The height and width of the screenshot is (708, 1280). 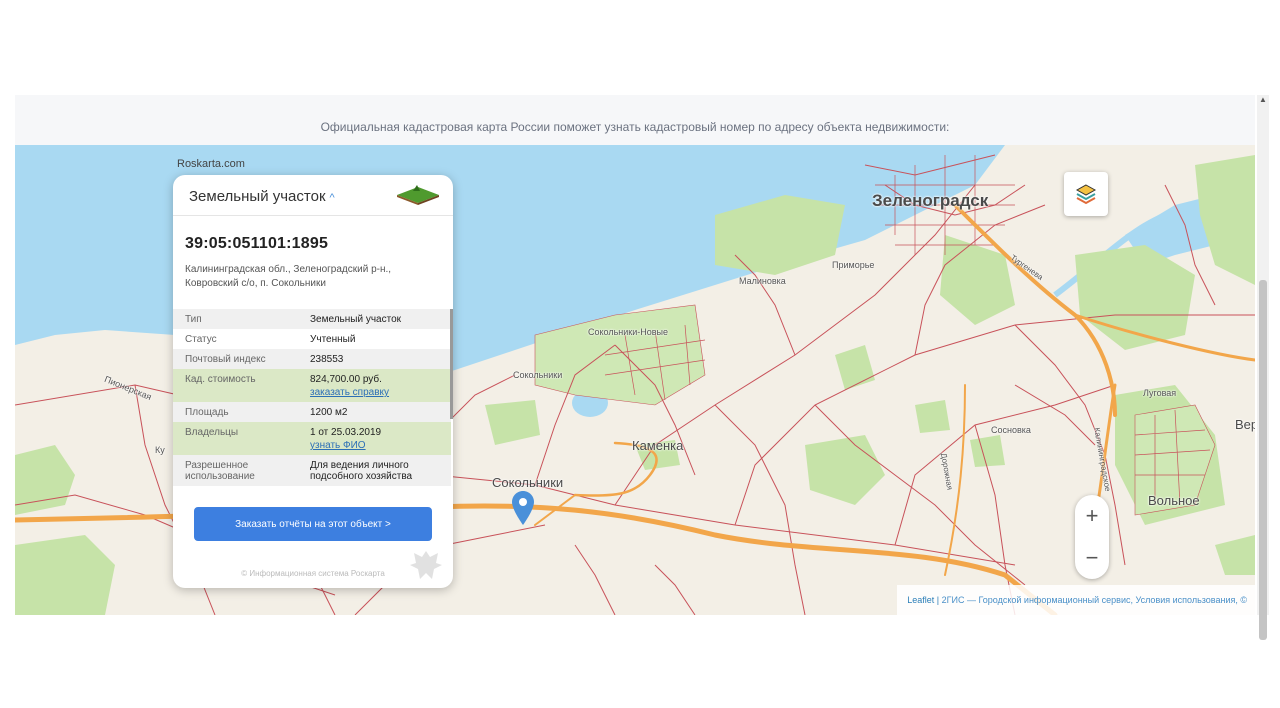 I want to click on table-row: Почтовый индекс 238553, so click(x=312, y=359).